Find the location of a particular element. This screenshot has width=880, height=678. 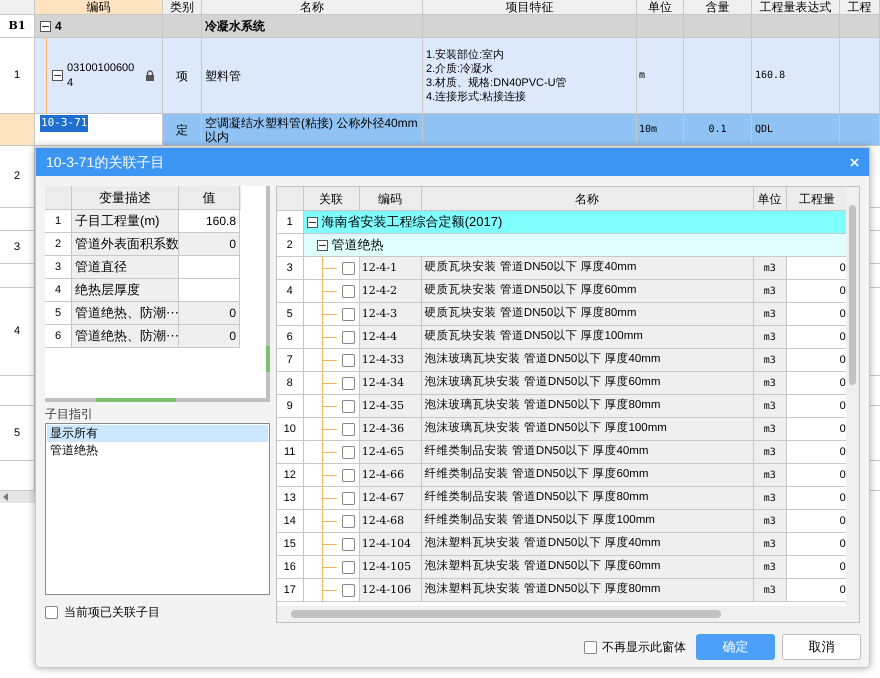

node-label: 海南省安装工程综合定额(2017) is located at coordinates (412, 222).